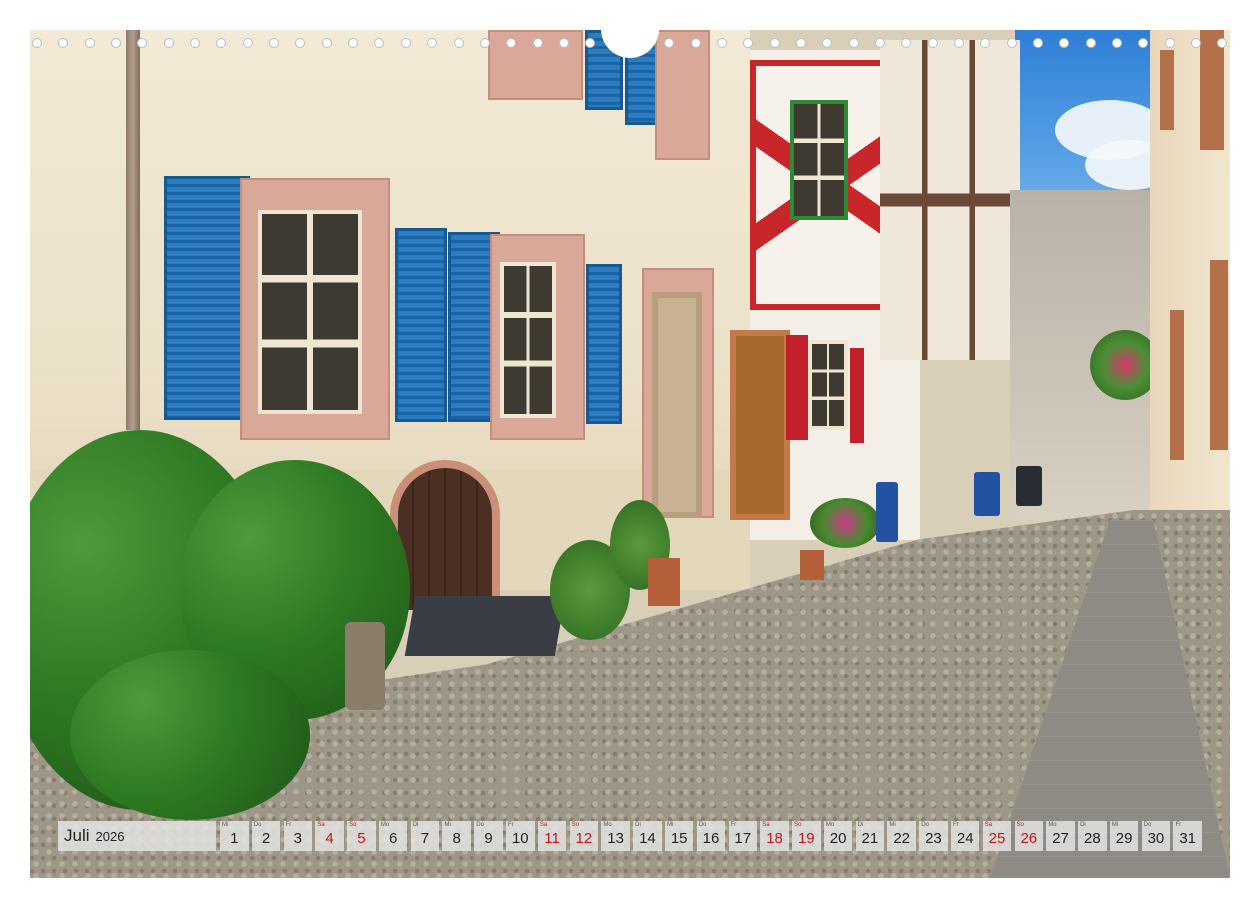 This screenshot has height=908, width=1260. I want to click on day-cell: Sa 11, so click(552, 836).